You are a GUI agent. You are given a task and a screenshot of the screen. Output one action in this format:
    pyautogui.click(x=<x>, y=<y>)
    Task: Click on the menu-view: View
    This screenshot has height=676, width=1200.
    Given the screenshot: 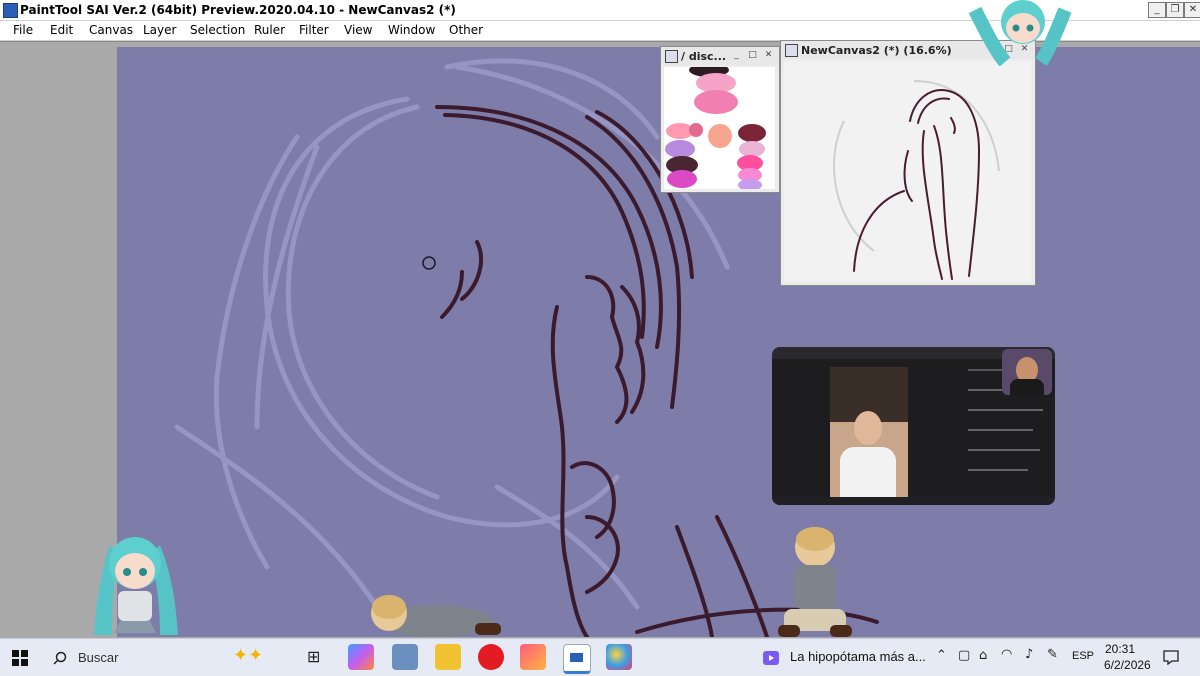 What is the action you would take?
    pyautogui.click(x=358, y=30)
    